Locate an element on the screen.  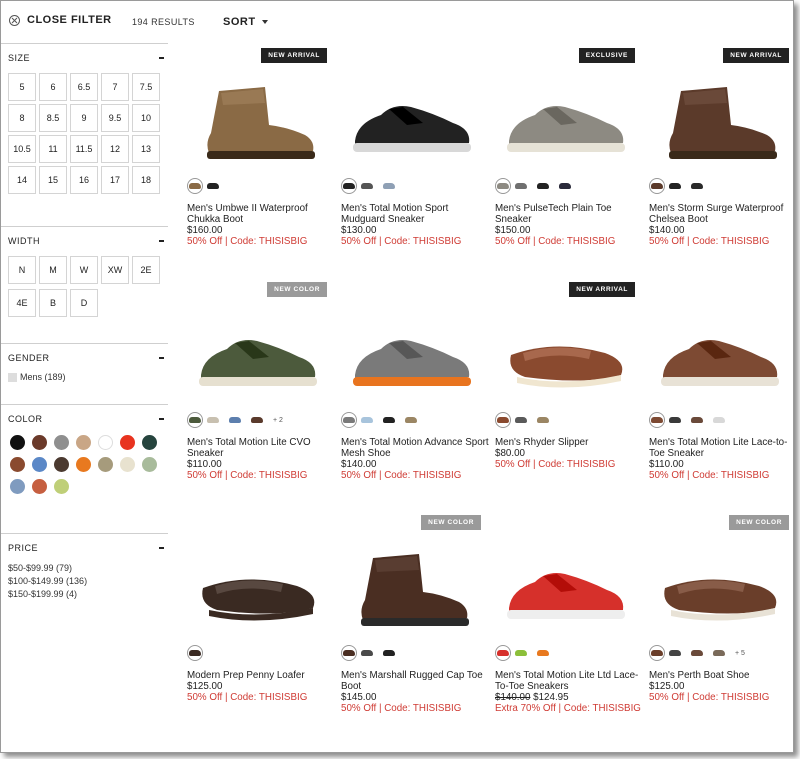
width-option: 2E is located at coordinates (146, 270).